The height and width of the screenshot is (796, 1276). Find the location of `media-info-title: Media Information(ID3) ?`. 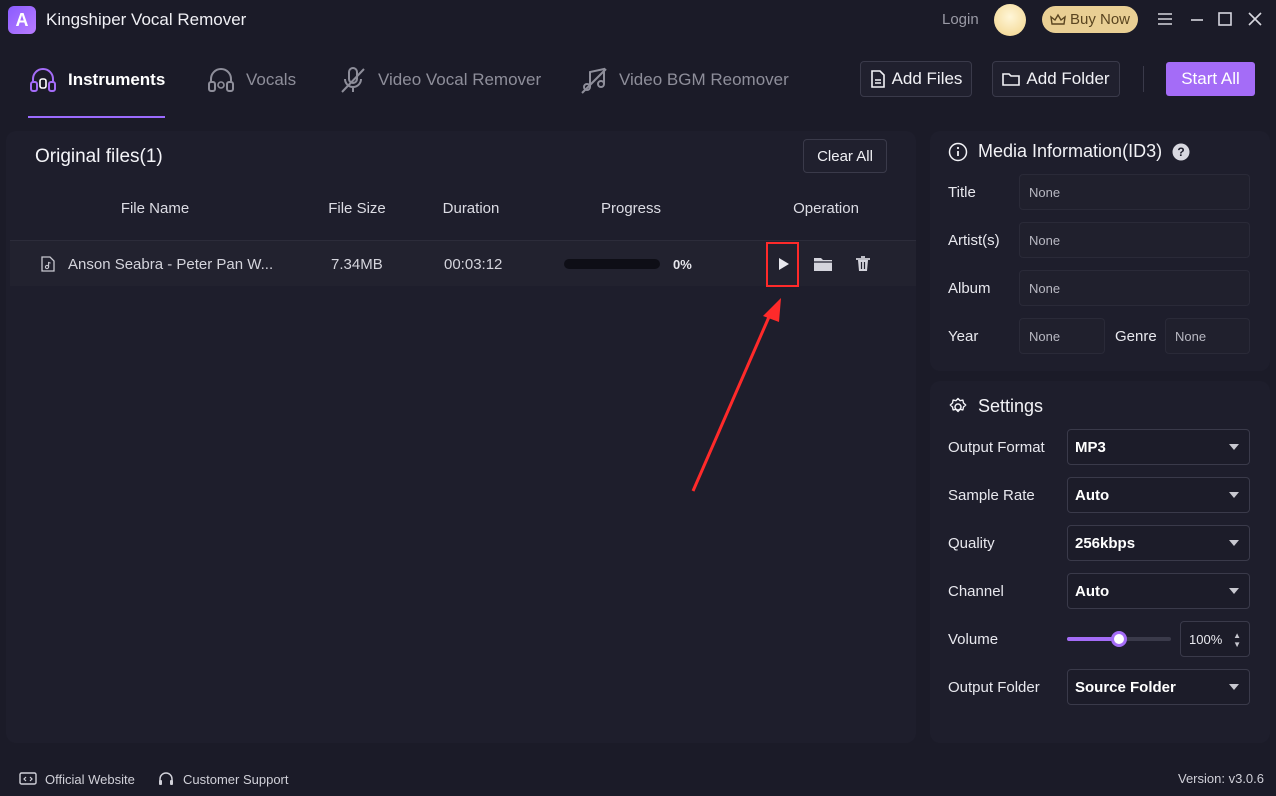

media-info-title: Media Information(ID3) ? is located at coordinates (1069, 151).